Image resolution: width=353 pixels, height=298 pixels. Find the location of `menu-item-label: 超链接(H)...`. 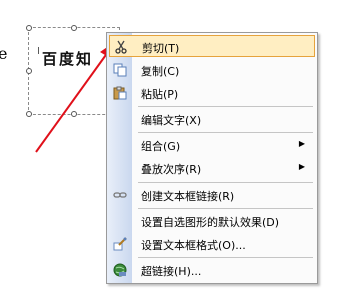

menu-item-label: 超链接(H)... is located at coordinates (171, 271).